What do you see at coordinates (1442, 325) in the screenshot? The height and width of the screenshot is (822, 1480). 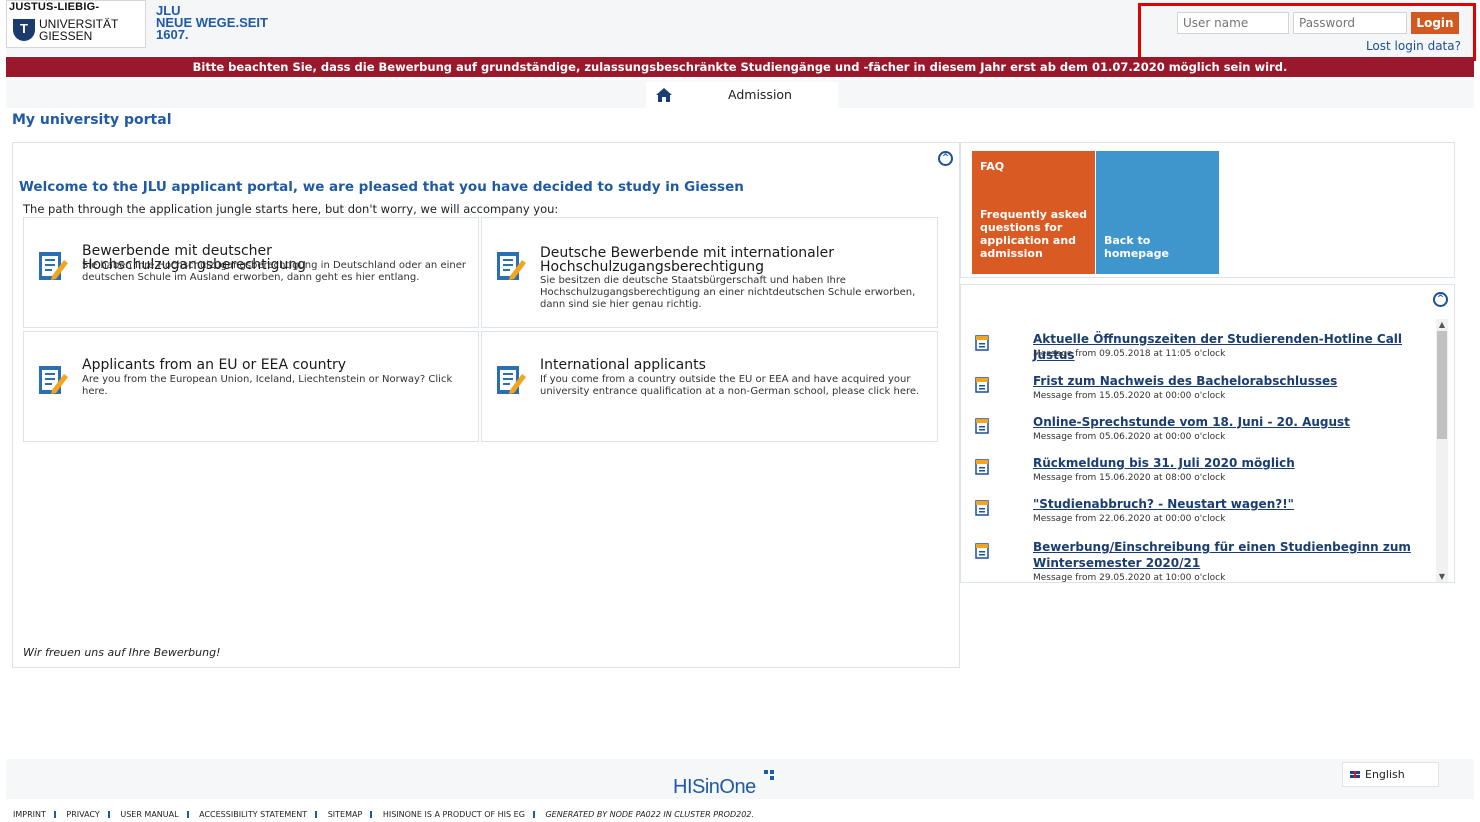 I see `scroll-up-icon: ▲` at bounding box center [1442, 325].